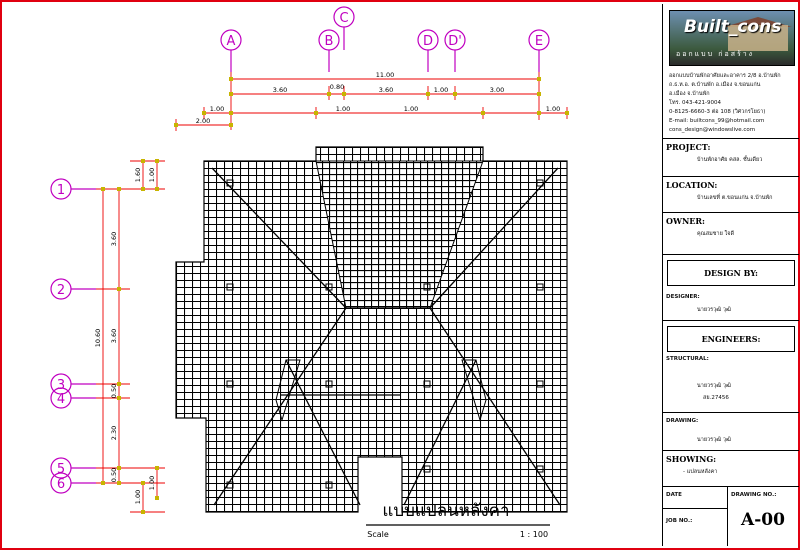 Image resolution: width=800 pixels, height=550 pixels. I want to click on company-logo: Built_cons ออกแบบ ก่อสร้าง, so click(732, 38).